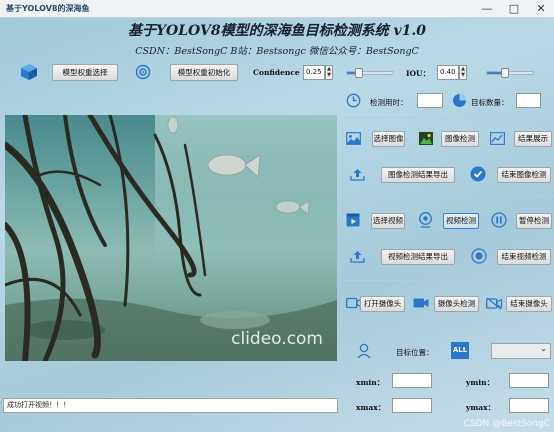  I want to click on end-video-detection-button: 结束视频检测, so click(524, 257).